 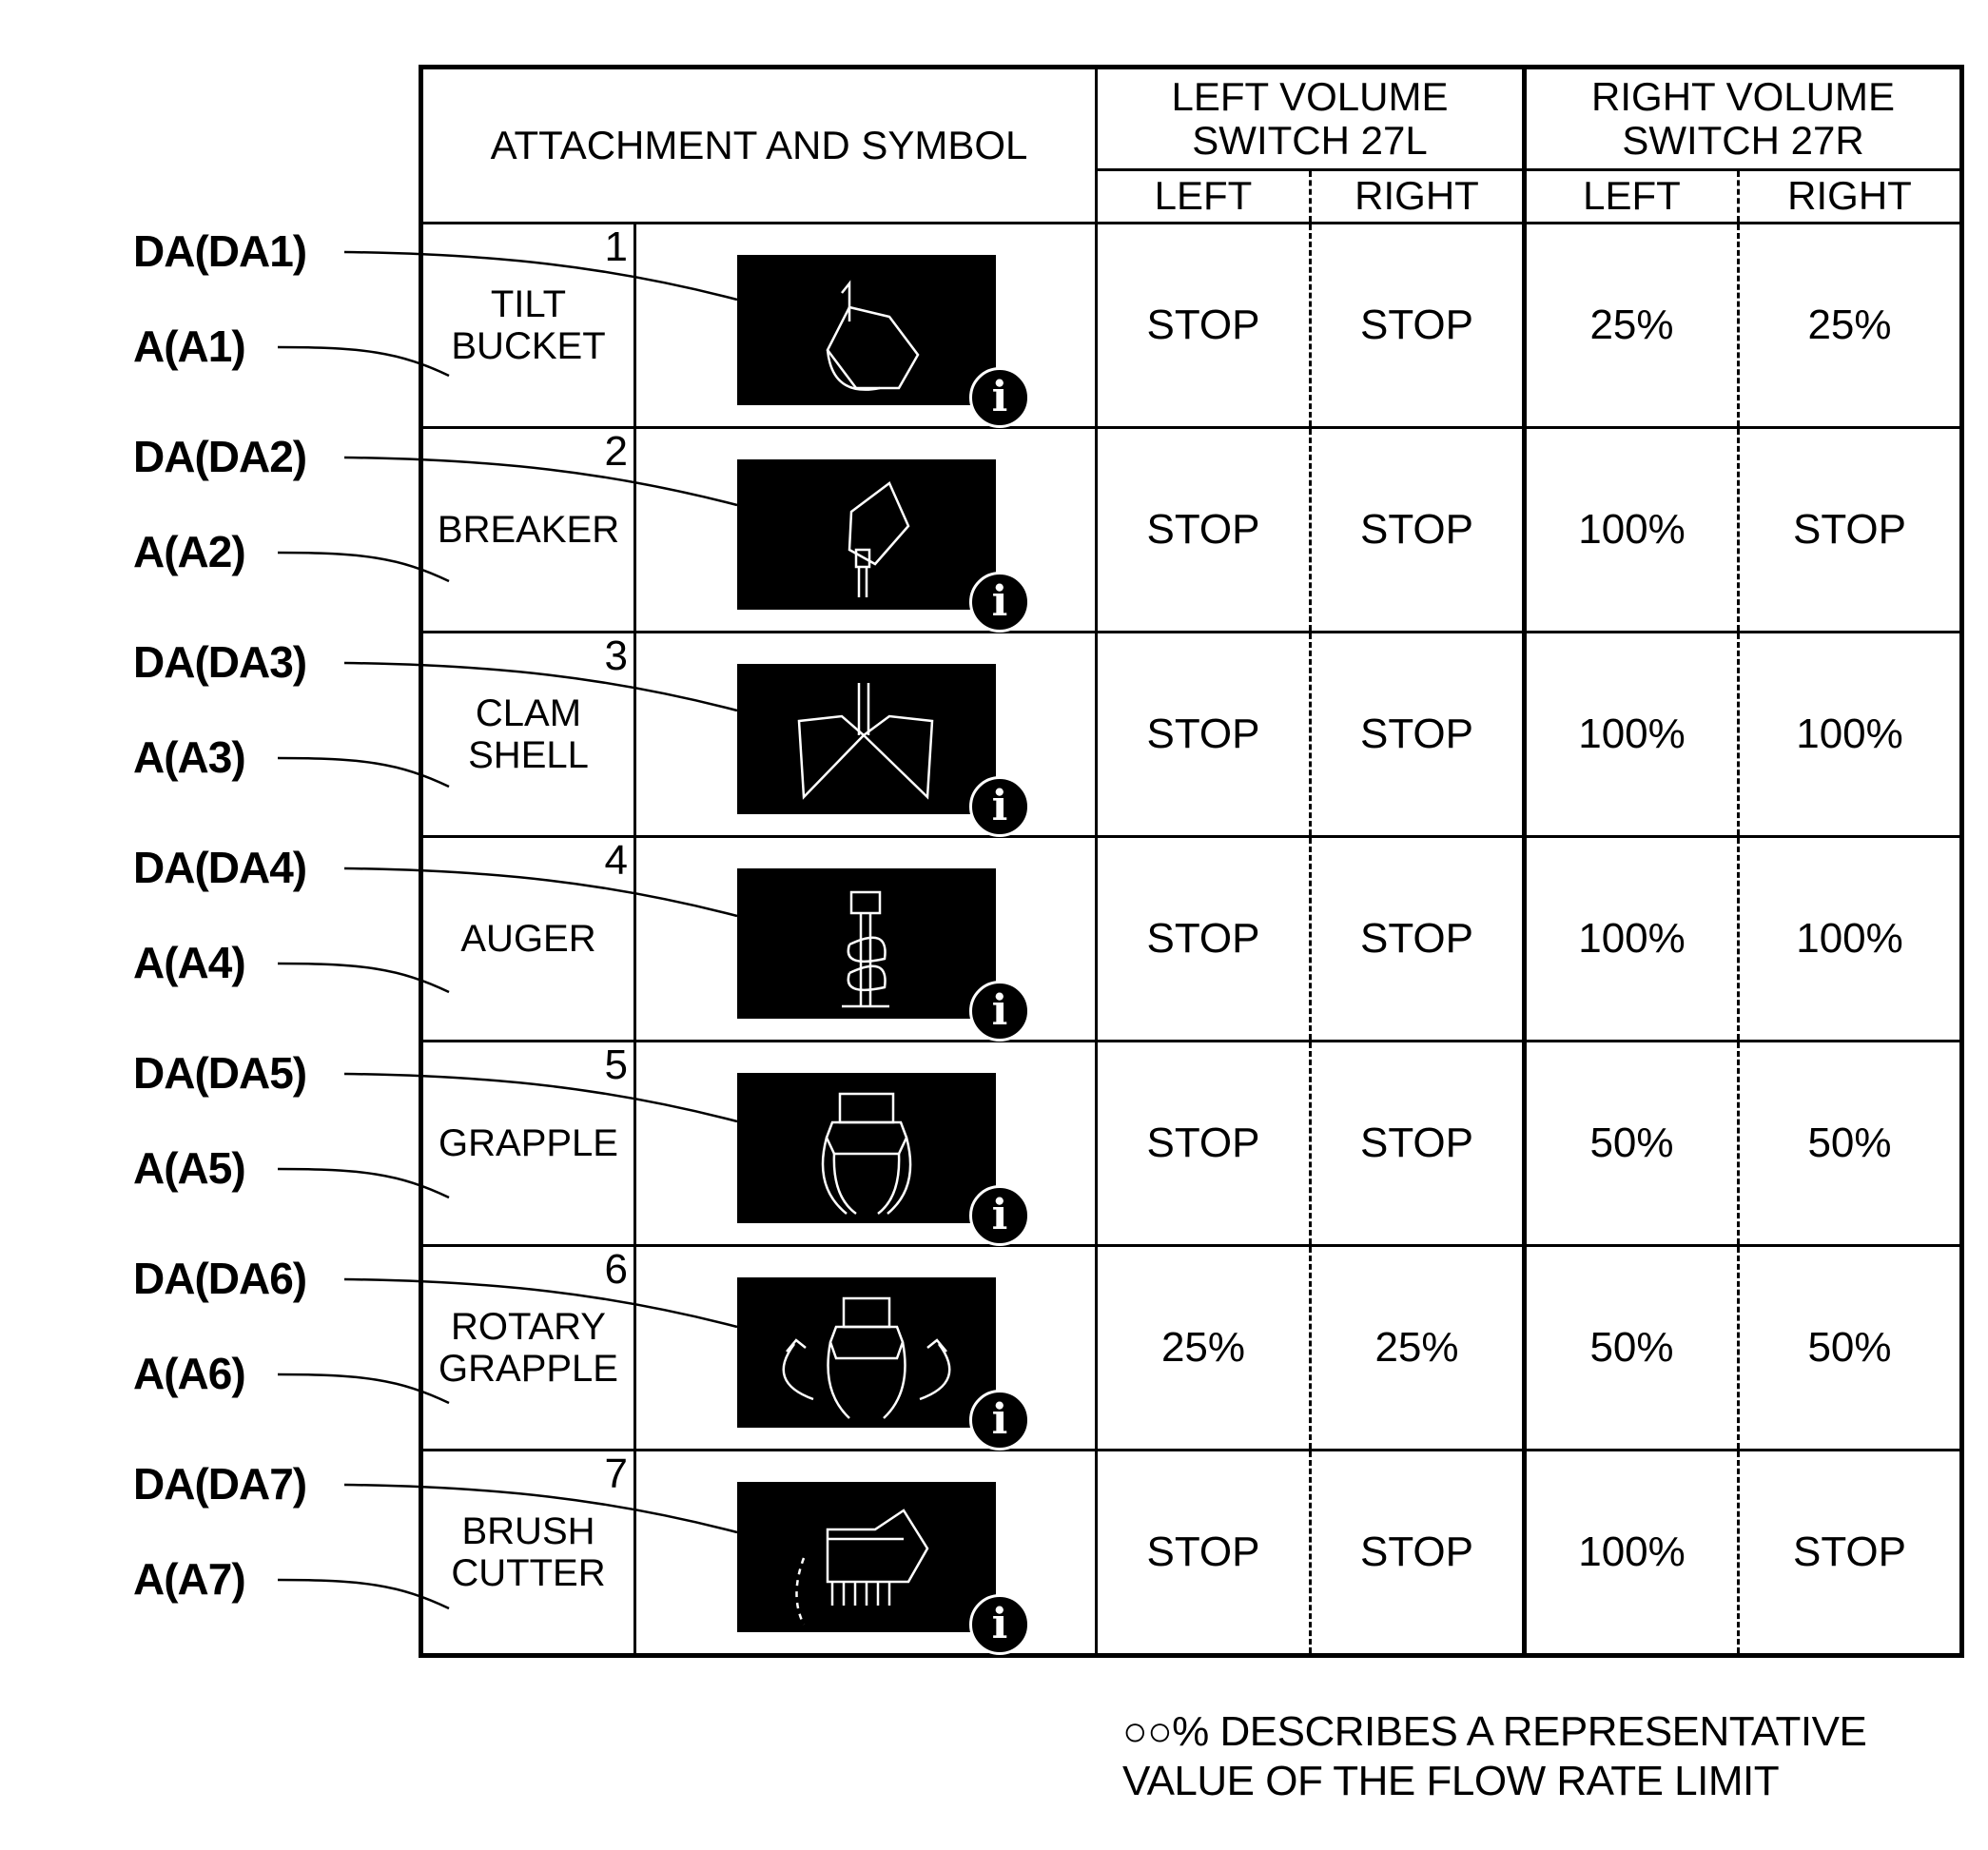 I want to click on attachment-number: 2, so click(x=616, y=451).